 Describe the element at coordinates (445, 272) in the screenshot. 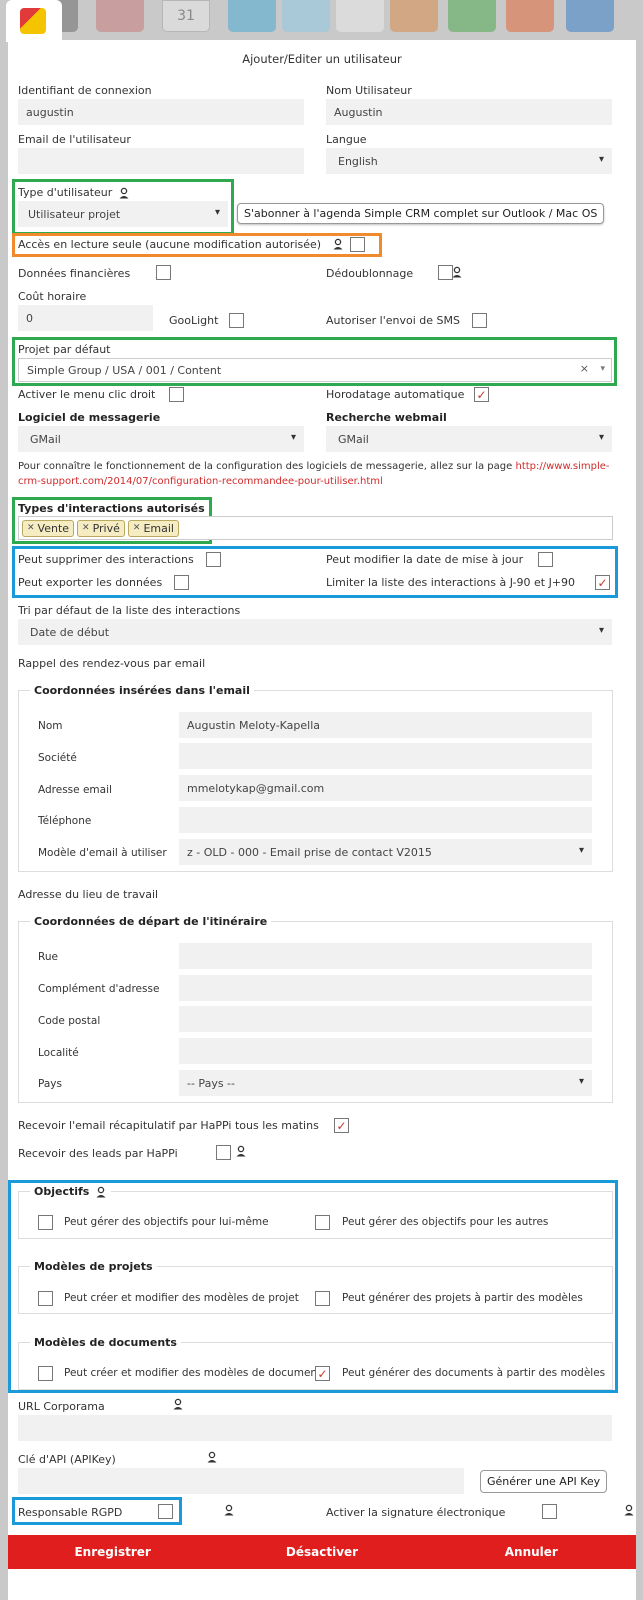

I see `dedup-checkbox` at that location.